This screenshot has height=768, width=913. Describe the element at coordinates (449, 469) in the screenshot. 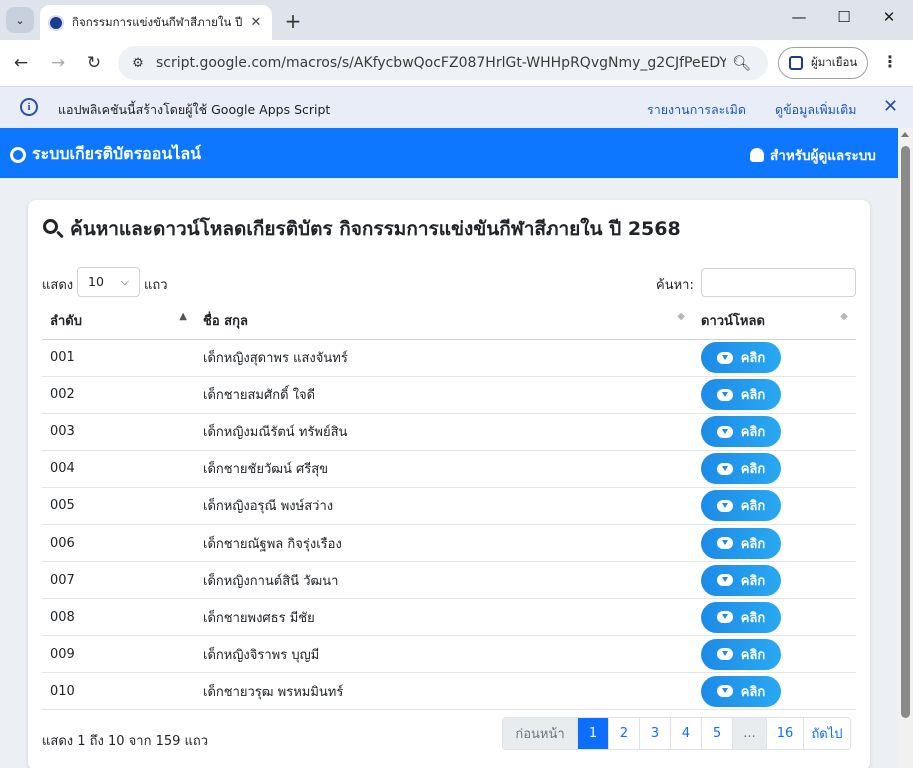

I see `table-row: 004 เด็กชายชัยวัฒน์ ศรีสุข คลิก` at that location.